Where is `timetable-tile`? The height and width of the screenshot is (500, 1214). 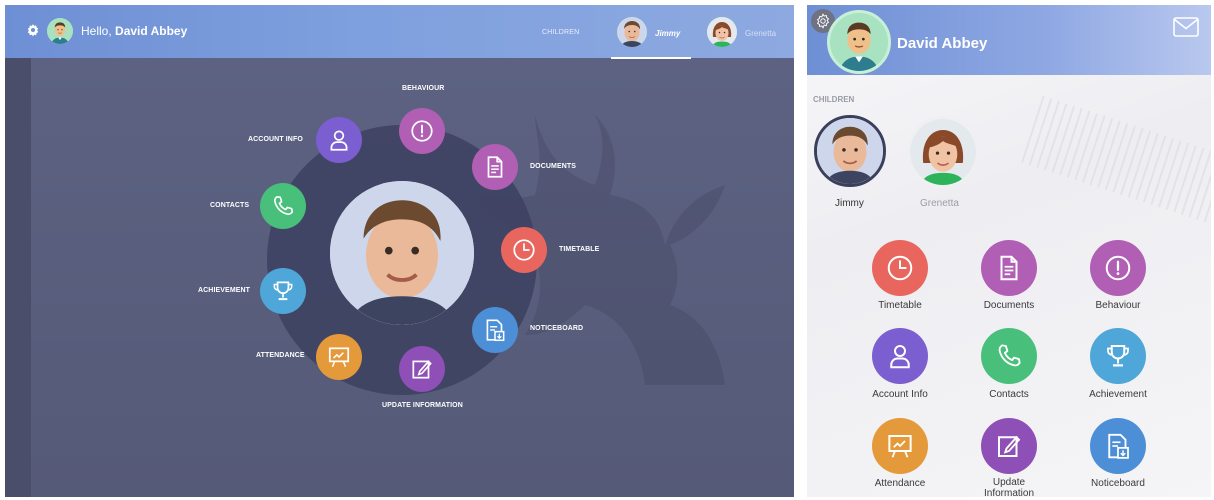 timetable-tile is located at coordinates (900, 268).